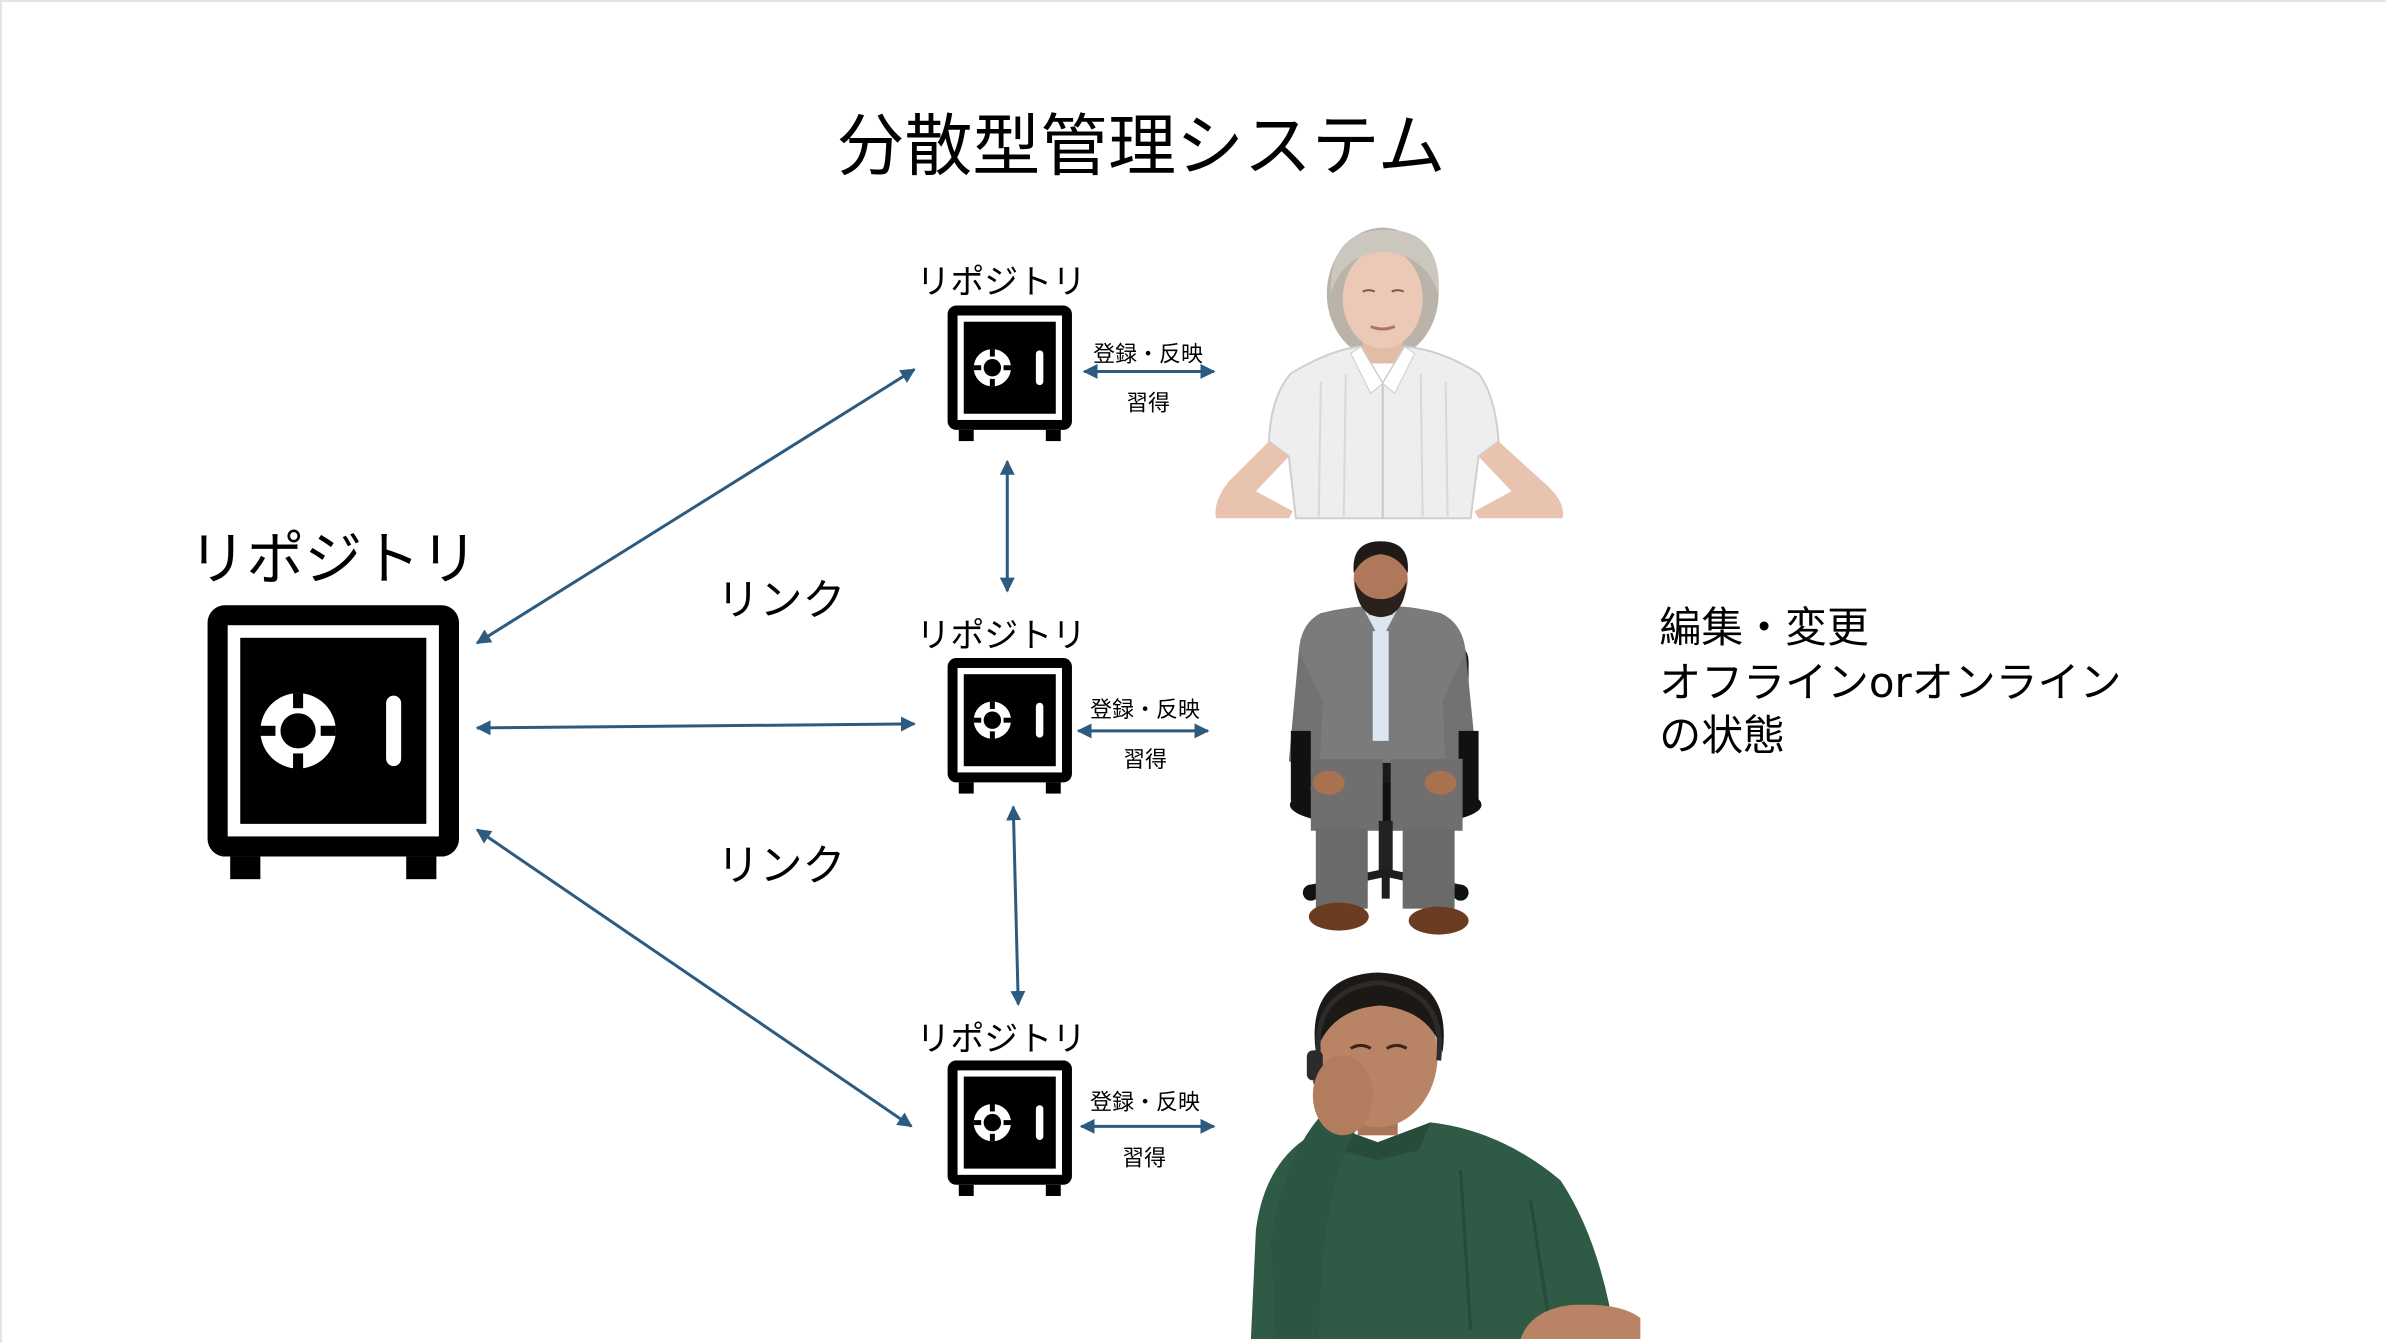  What do you see at coordinates (1445, 1156) in the screenshot?
I see `tired-man-with-headset-photo` at bounding box center [1445, 1156].